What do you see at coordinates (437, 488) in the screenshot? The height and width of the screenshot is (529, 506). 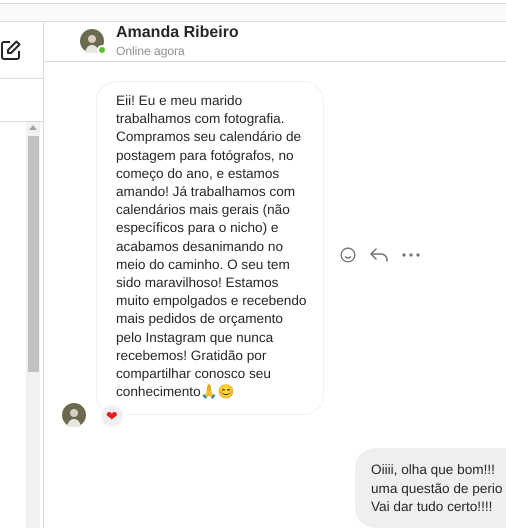 I see `message-text: Oiiii, olha que bom!!! uma questão de perio Vai dar tudo certo!!!!` at bounding box center [437, 488].